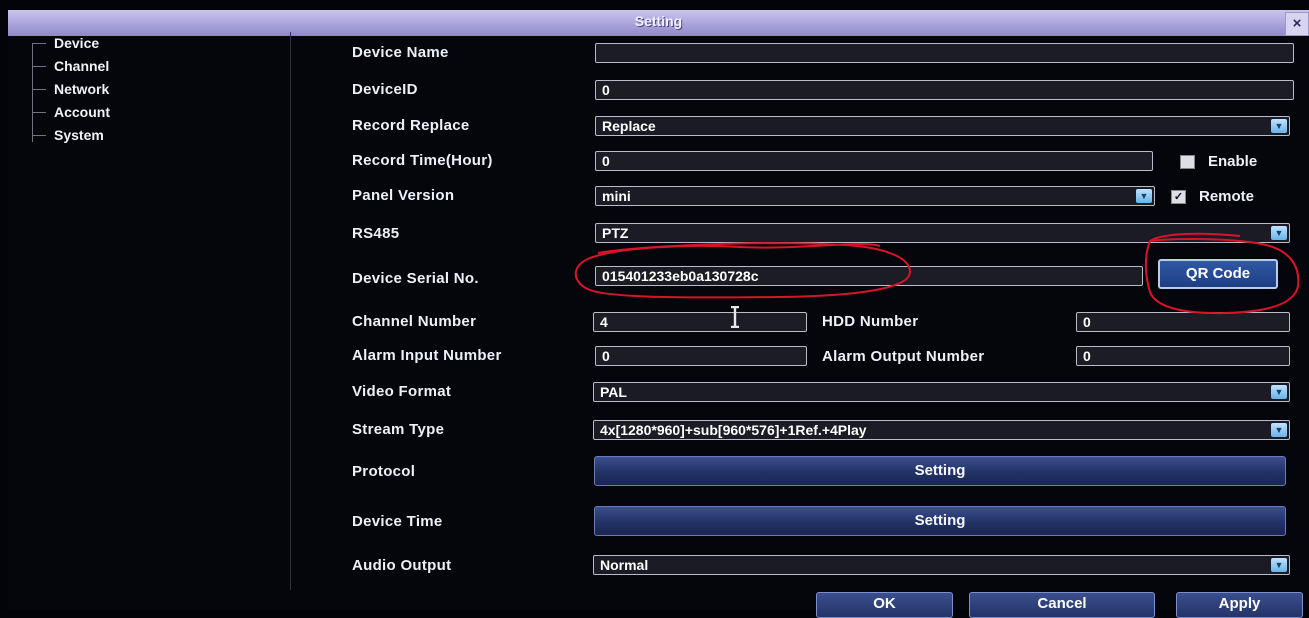  Describe the element at coordinates (1062, 605) in the screenshot. I see `cancel-button: Cancel` at that location.